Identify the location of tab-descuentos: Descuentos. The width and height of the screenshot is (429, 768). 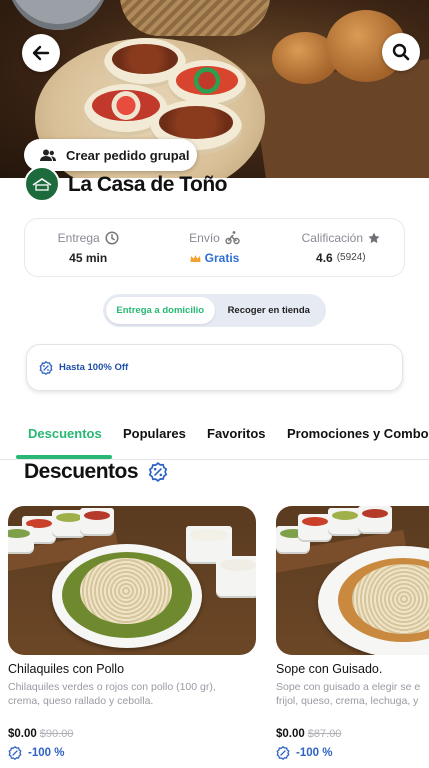
(65, 433).